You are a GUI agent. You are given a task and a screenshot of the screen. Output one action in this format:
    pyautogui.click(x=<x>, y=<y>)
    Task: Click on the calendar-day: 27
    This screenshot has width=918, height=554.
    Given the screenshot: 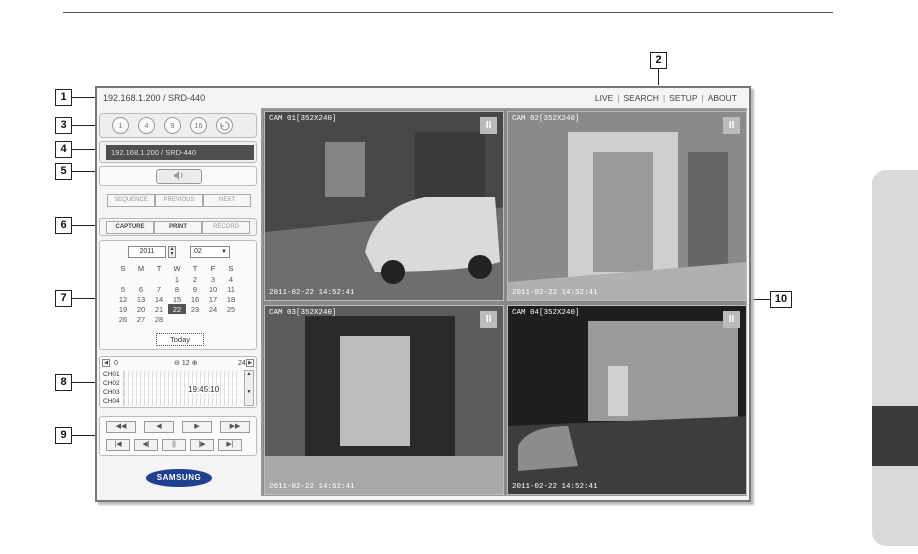 What is the action you would take?
    pyautogui.click(x=141, y=319)
    